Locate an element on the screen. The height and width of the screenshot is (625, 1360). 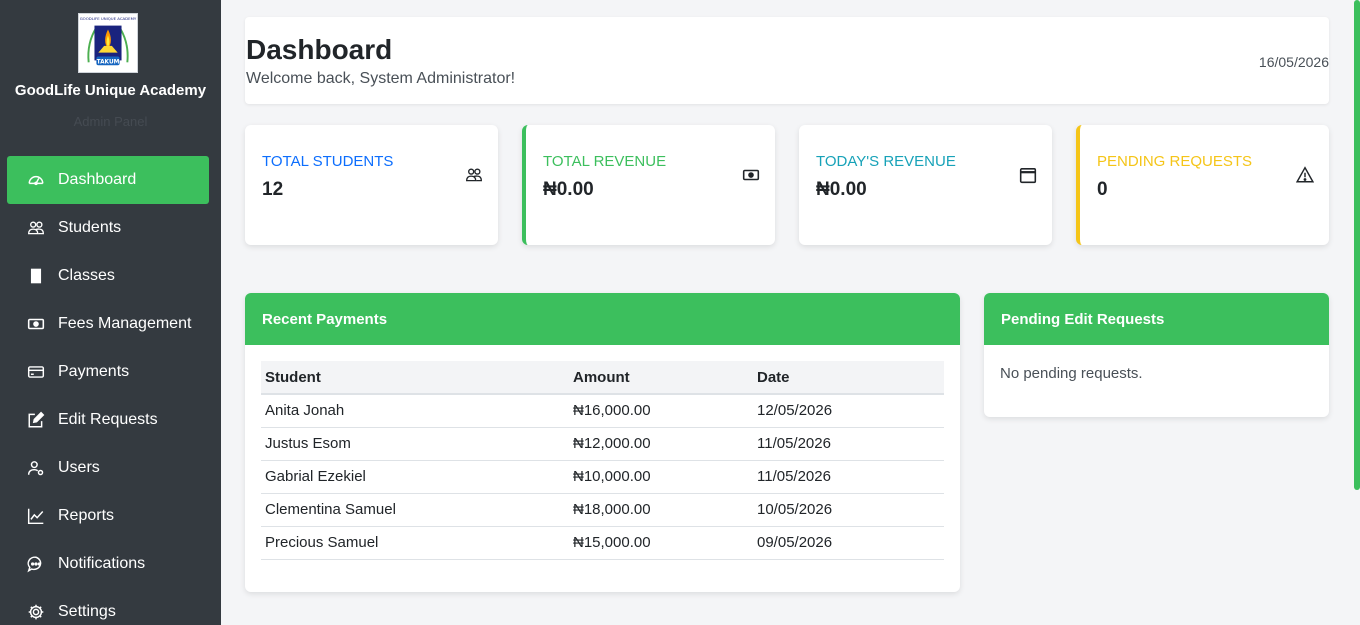
gauge-icon is located at coordinates (36, 180).